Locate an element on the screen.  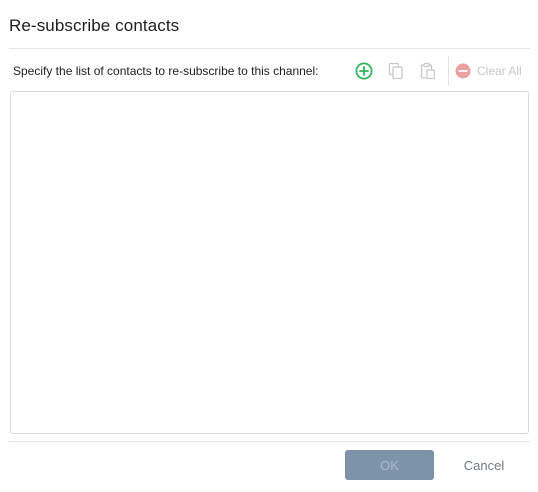
clear-all-label: Clear All is located at coordinates (499, 71).